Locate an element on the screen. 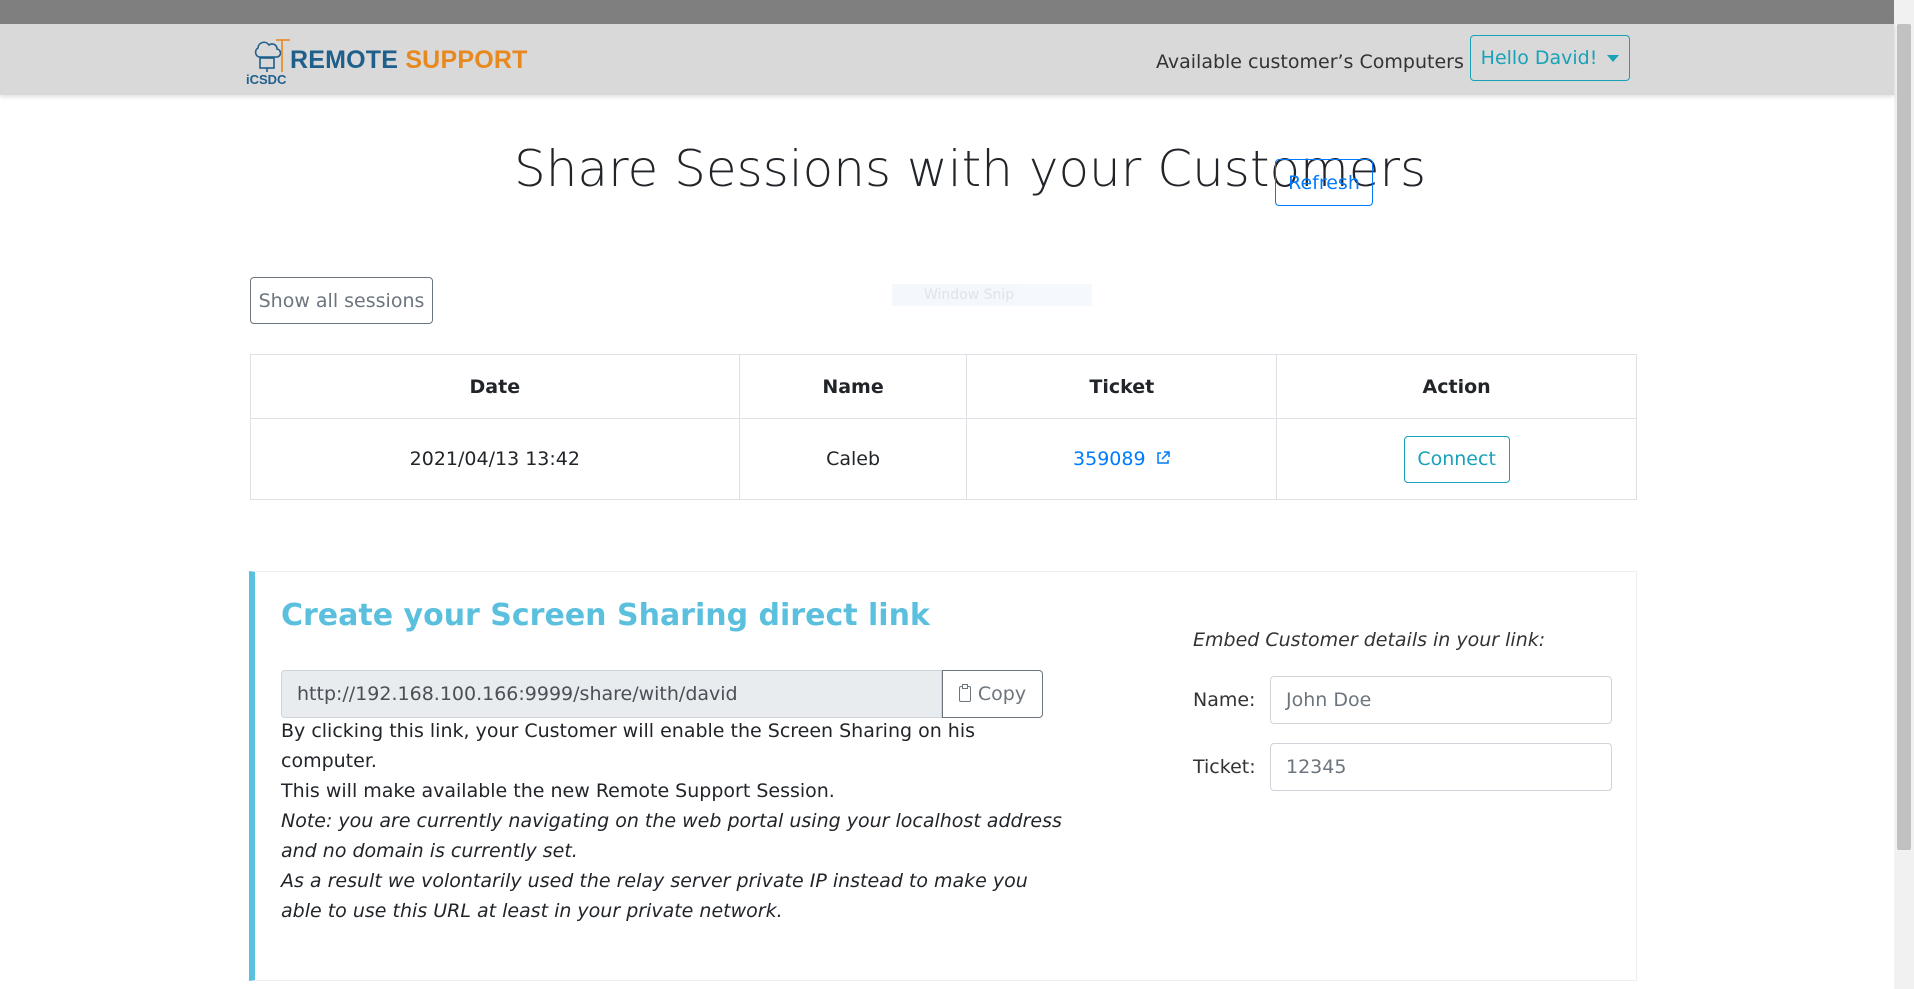 This screenshot has height=989, width=1914. caret-down-icon is located at coordinates (1613, 58).